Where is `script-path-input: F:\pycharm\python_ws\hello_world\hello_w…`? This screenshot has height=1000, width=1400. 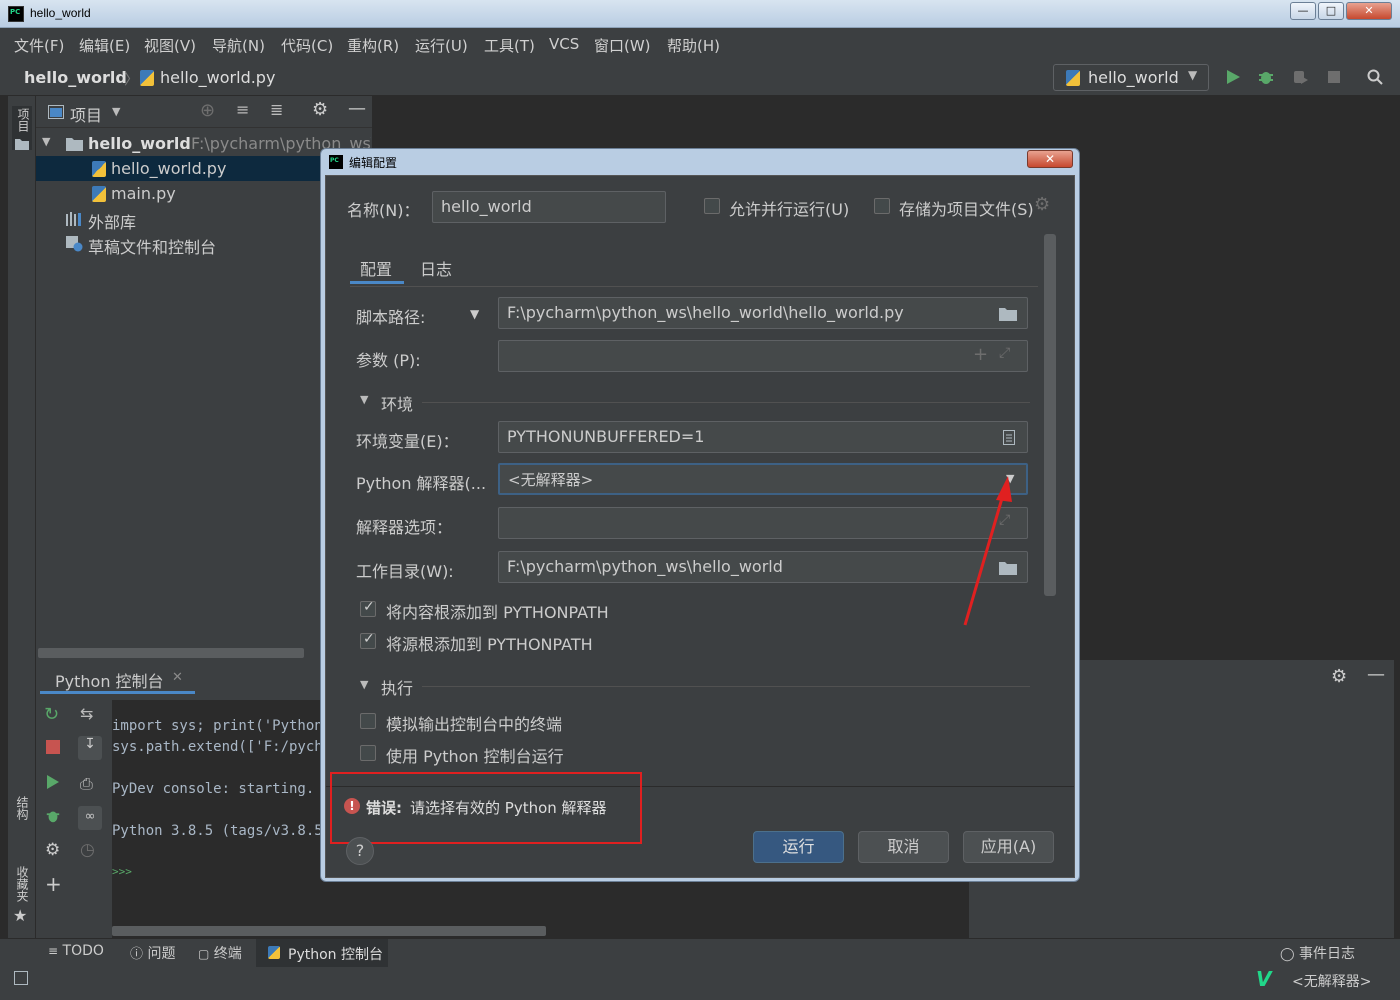
script-path-input: F:\pycharm\python_ws\hello_world\hello_w… is located at coordinates (763, 313).